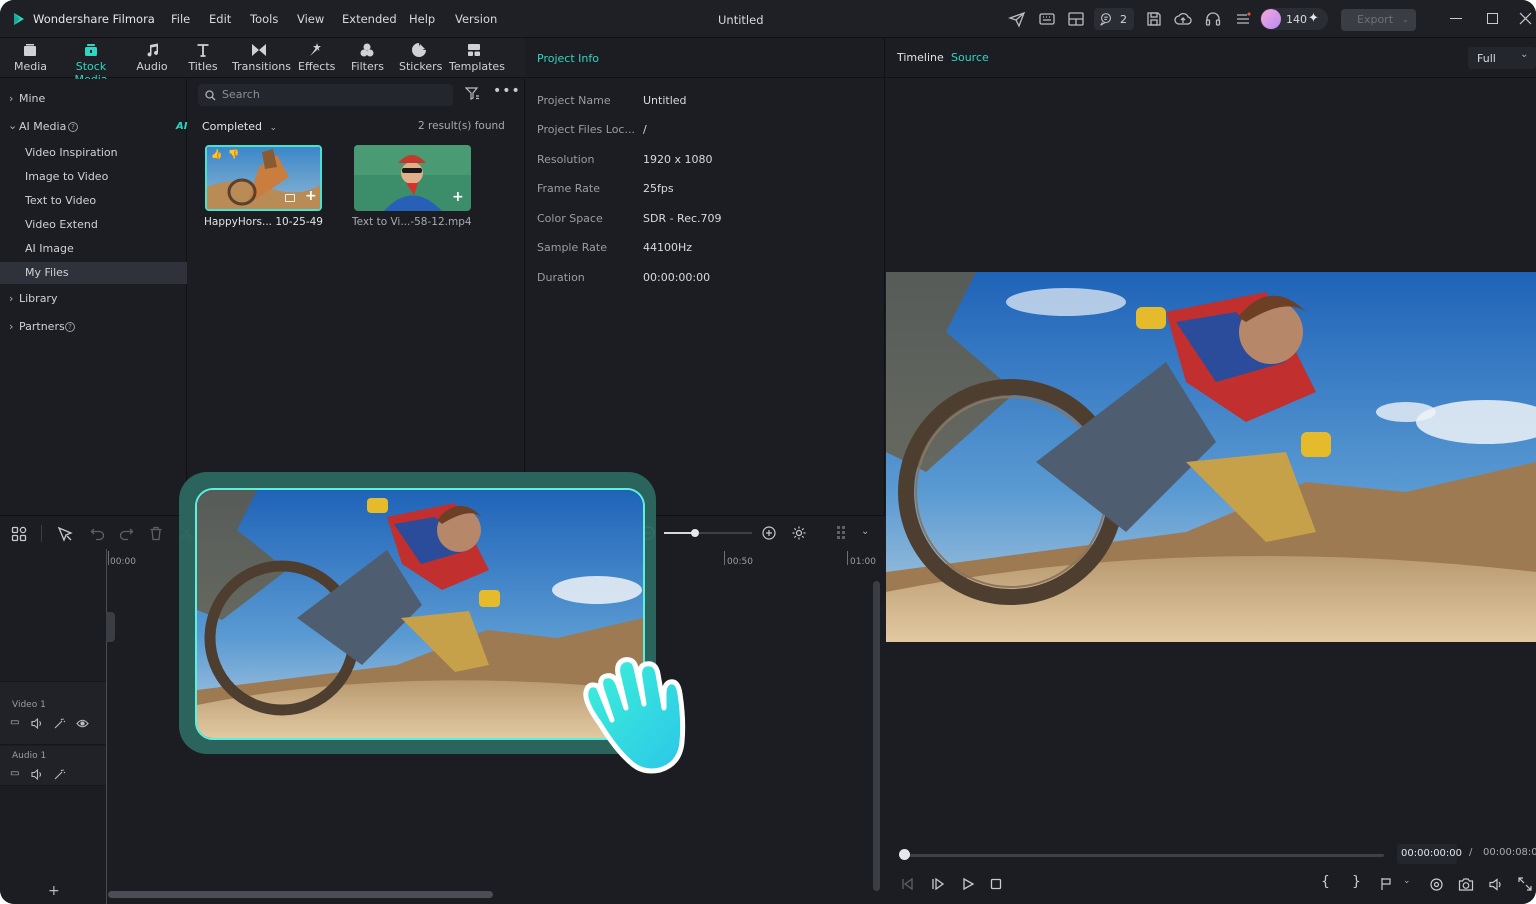 Image resolution: width=1536 pixels, height=904 pixels. What do you see at coordinates (93, 327) in the screenshot?
I see `sidebar-item-partners: › Partners ?` at bounding box center [93, 327].